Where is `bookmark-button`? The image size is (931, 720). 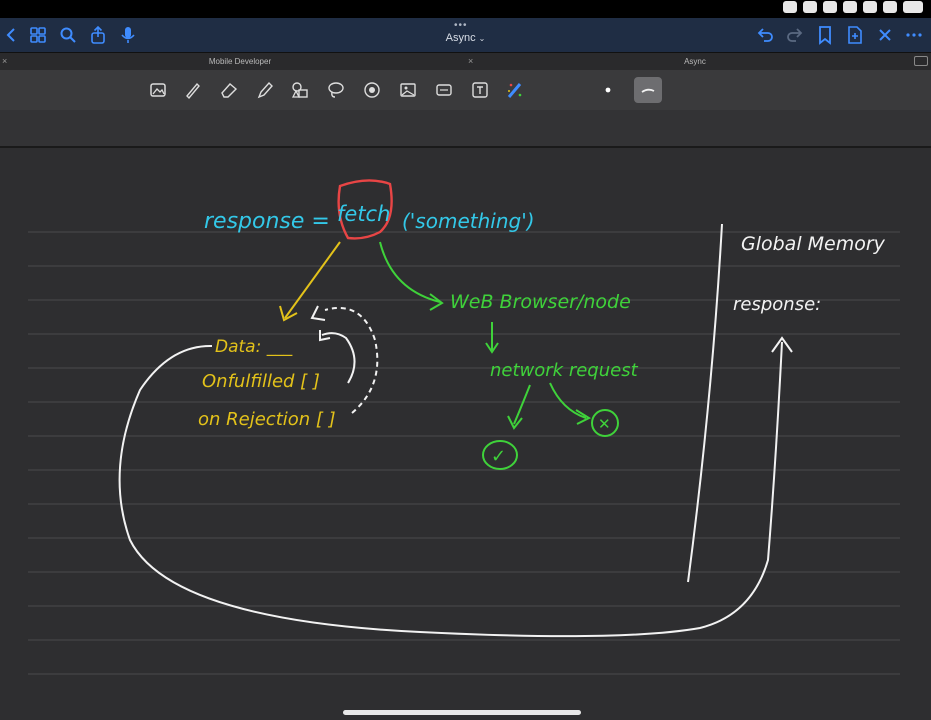 bookmark-button is located at coordinates (825, 35).